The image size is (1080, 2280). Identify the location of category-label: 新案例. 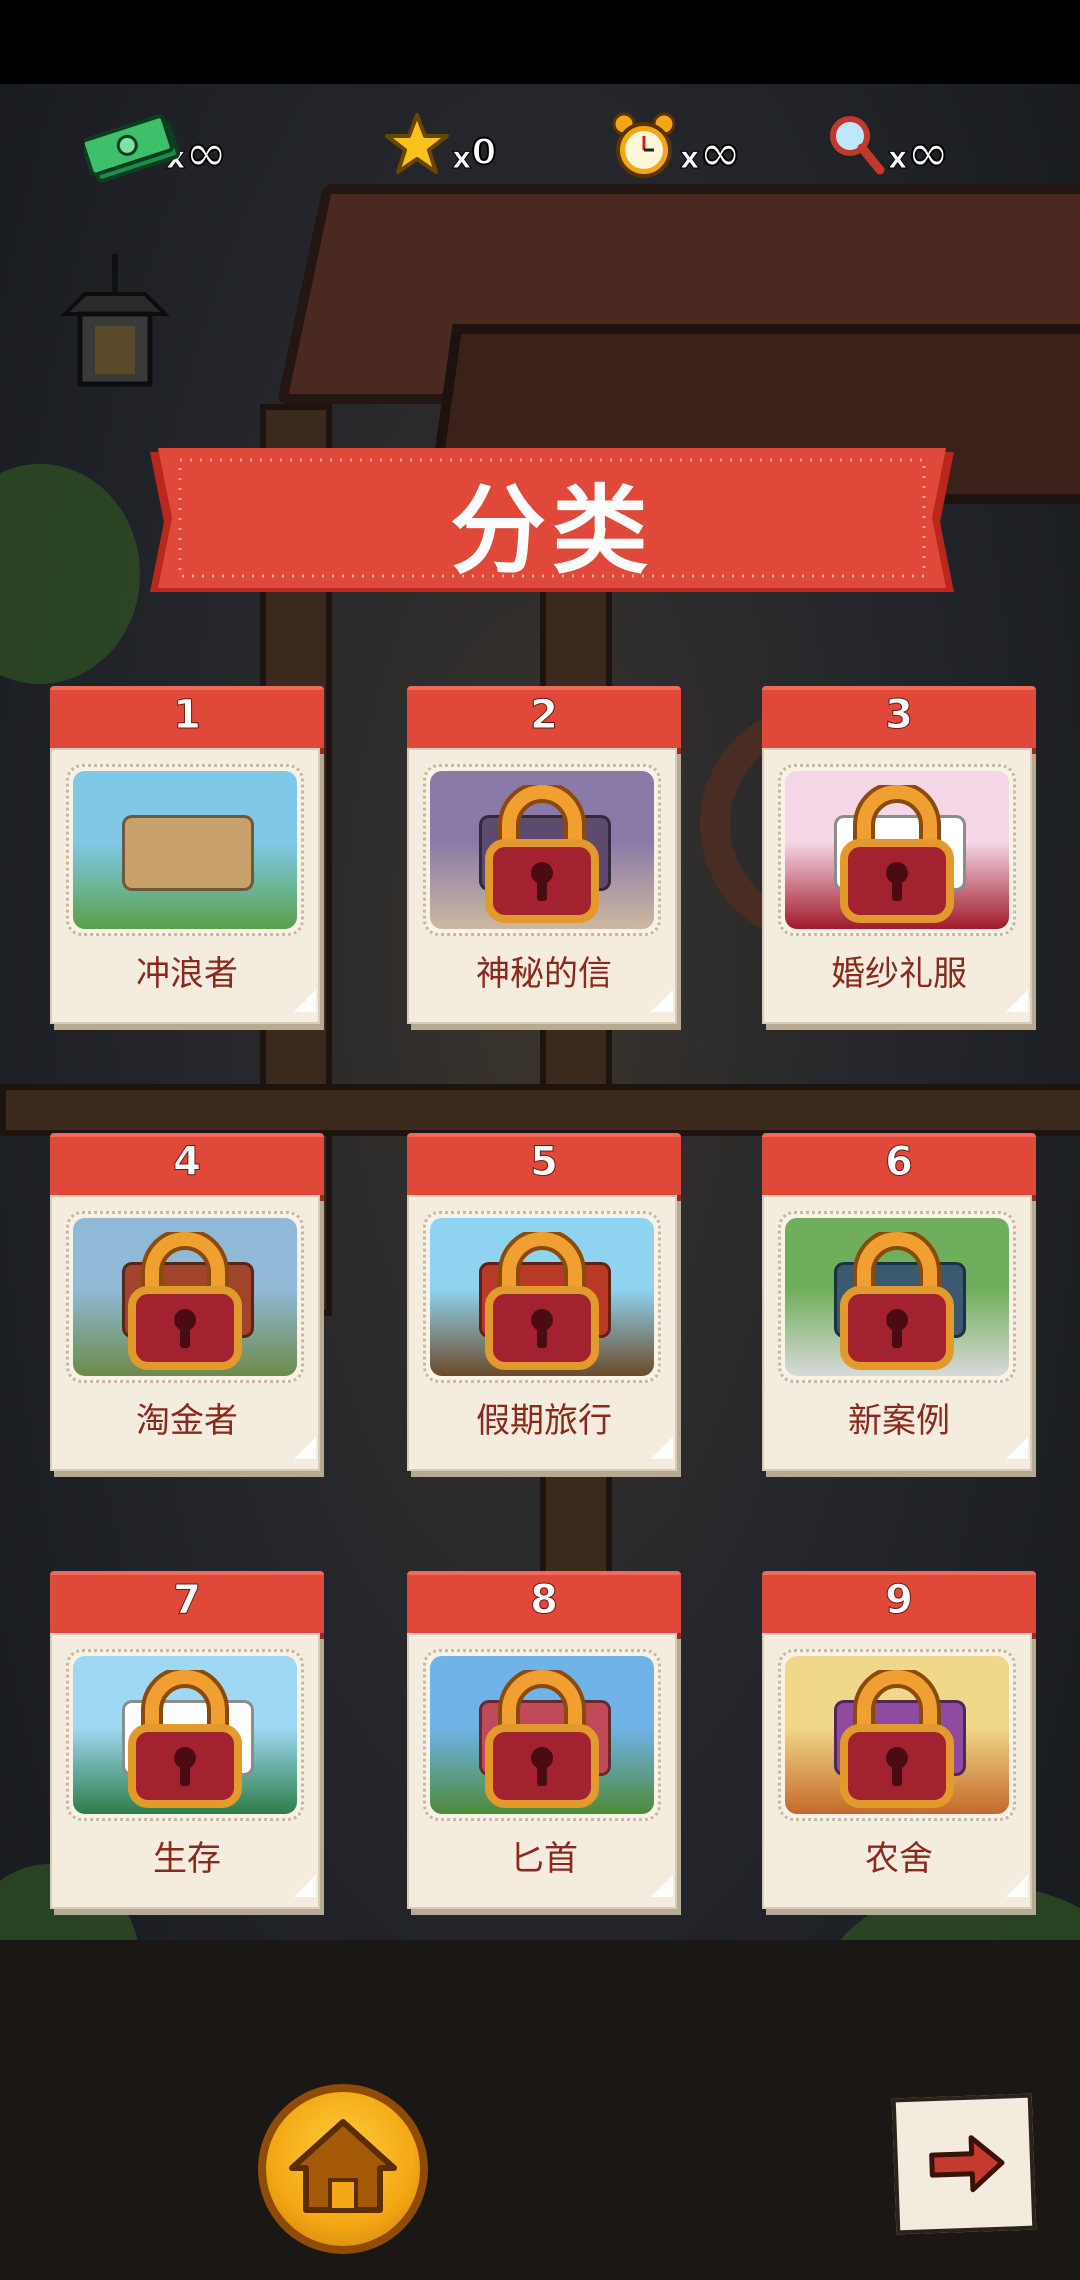
(899, 1421).